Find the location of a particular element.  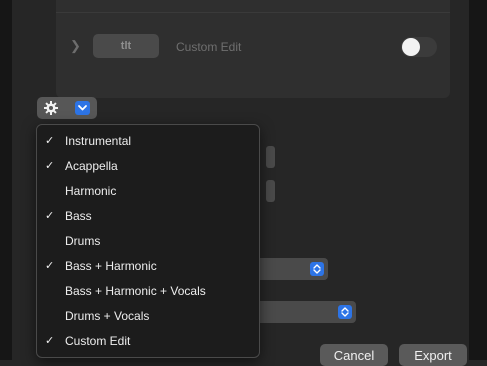

menu-item-label: Drums is located at coordinates (83, 241).